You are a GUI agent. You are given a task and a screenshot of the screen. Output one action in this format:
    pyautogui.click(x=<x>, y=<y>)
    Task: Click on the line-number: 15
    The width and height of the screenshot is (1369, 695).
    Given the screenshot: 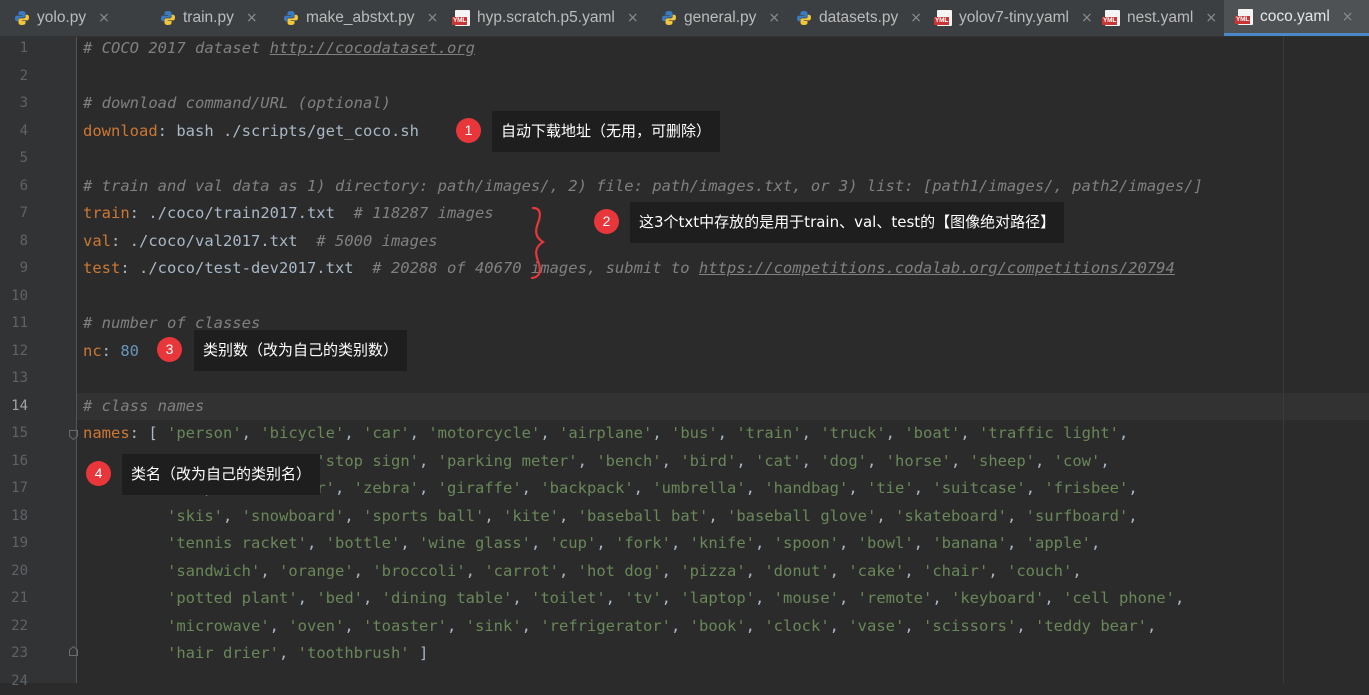 What is the action you would take?
    pyautogui.click(x=14, y=434)
    